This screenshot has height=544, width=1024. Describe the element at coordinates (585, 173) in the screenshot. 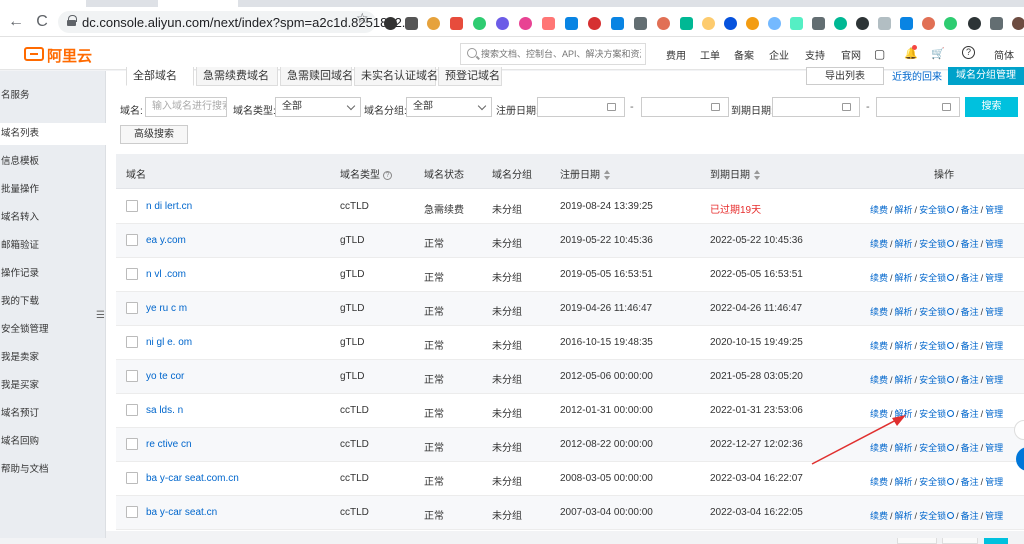

I see `header-reg-date: 注册日期` at that location.